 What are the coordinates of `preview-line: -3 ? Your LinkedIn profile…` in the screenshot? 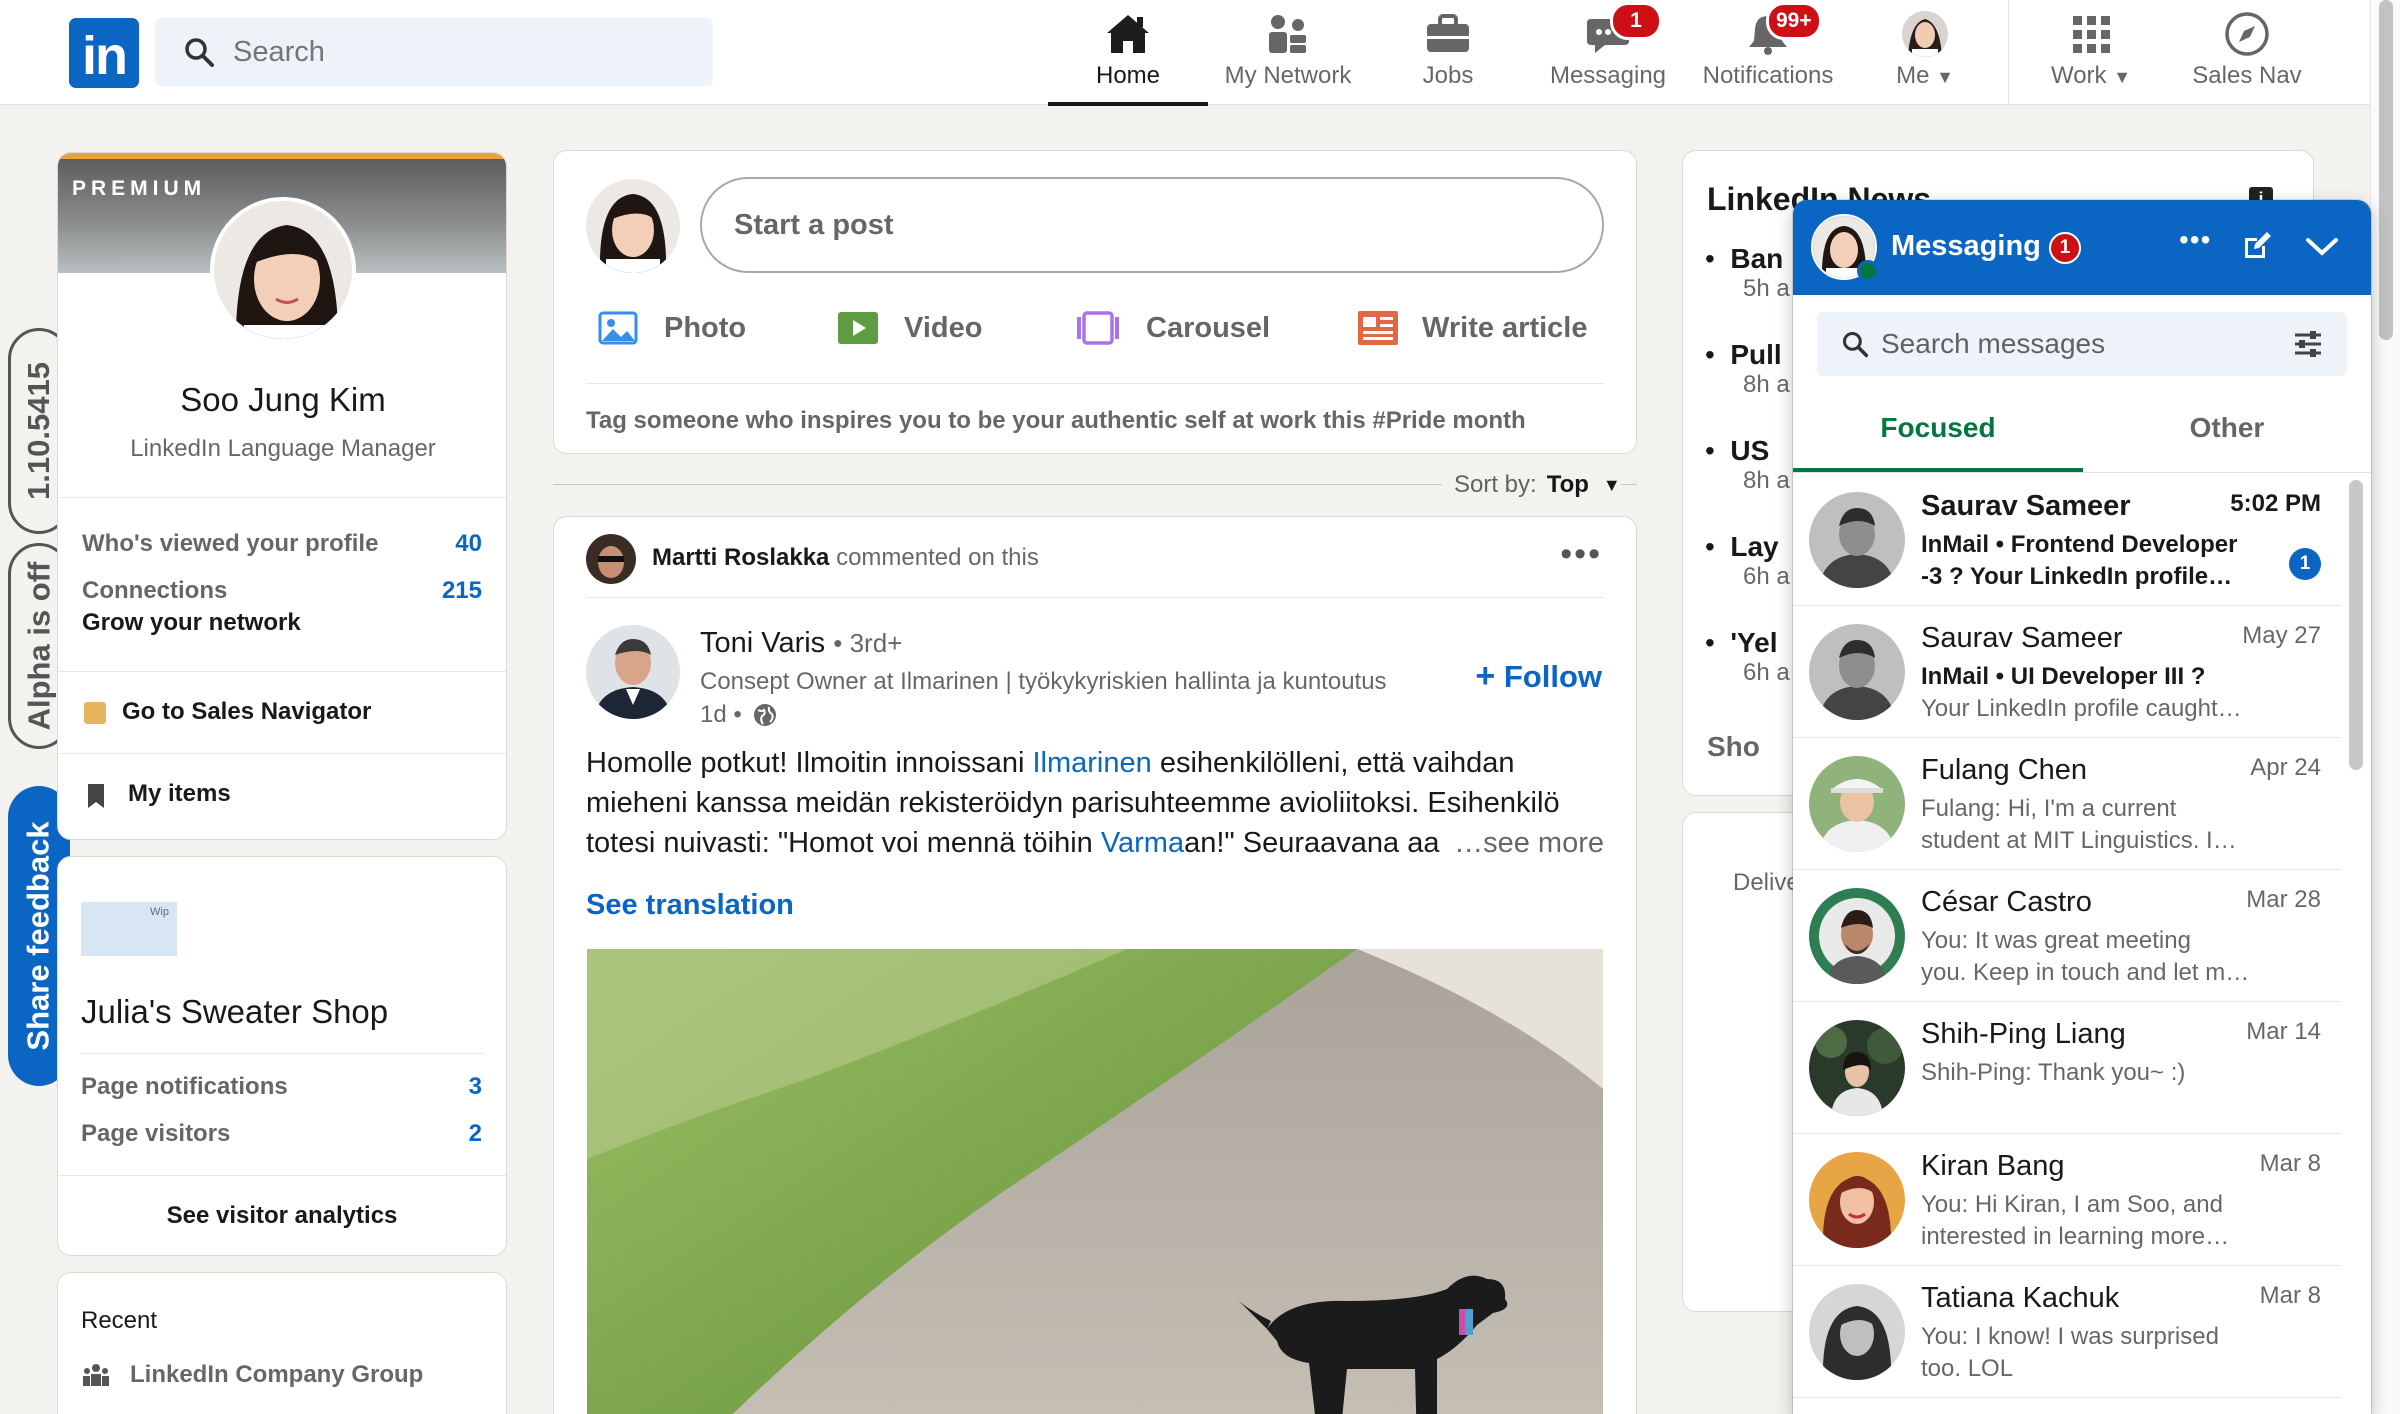 It's located at (2077, 576).